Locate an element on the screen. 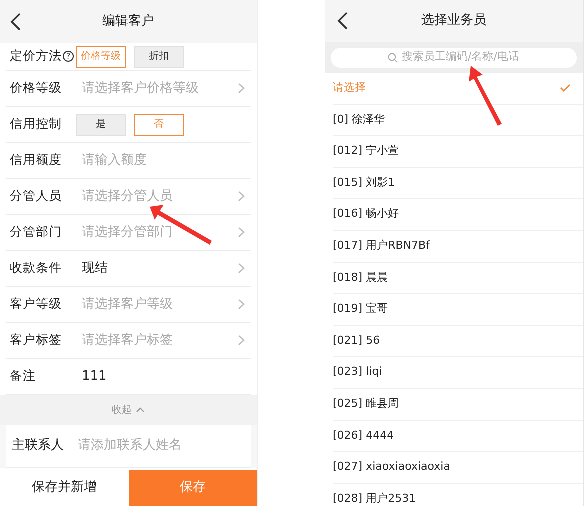 The height and width of the screenshot is (506, 584). list-item: [018] 晨晨 is located at coordinates (458, 278).